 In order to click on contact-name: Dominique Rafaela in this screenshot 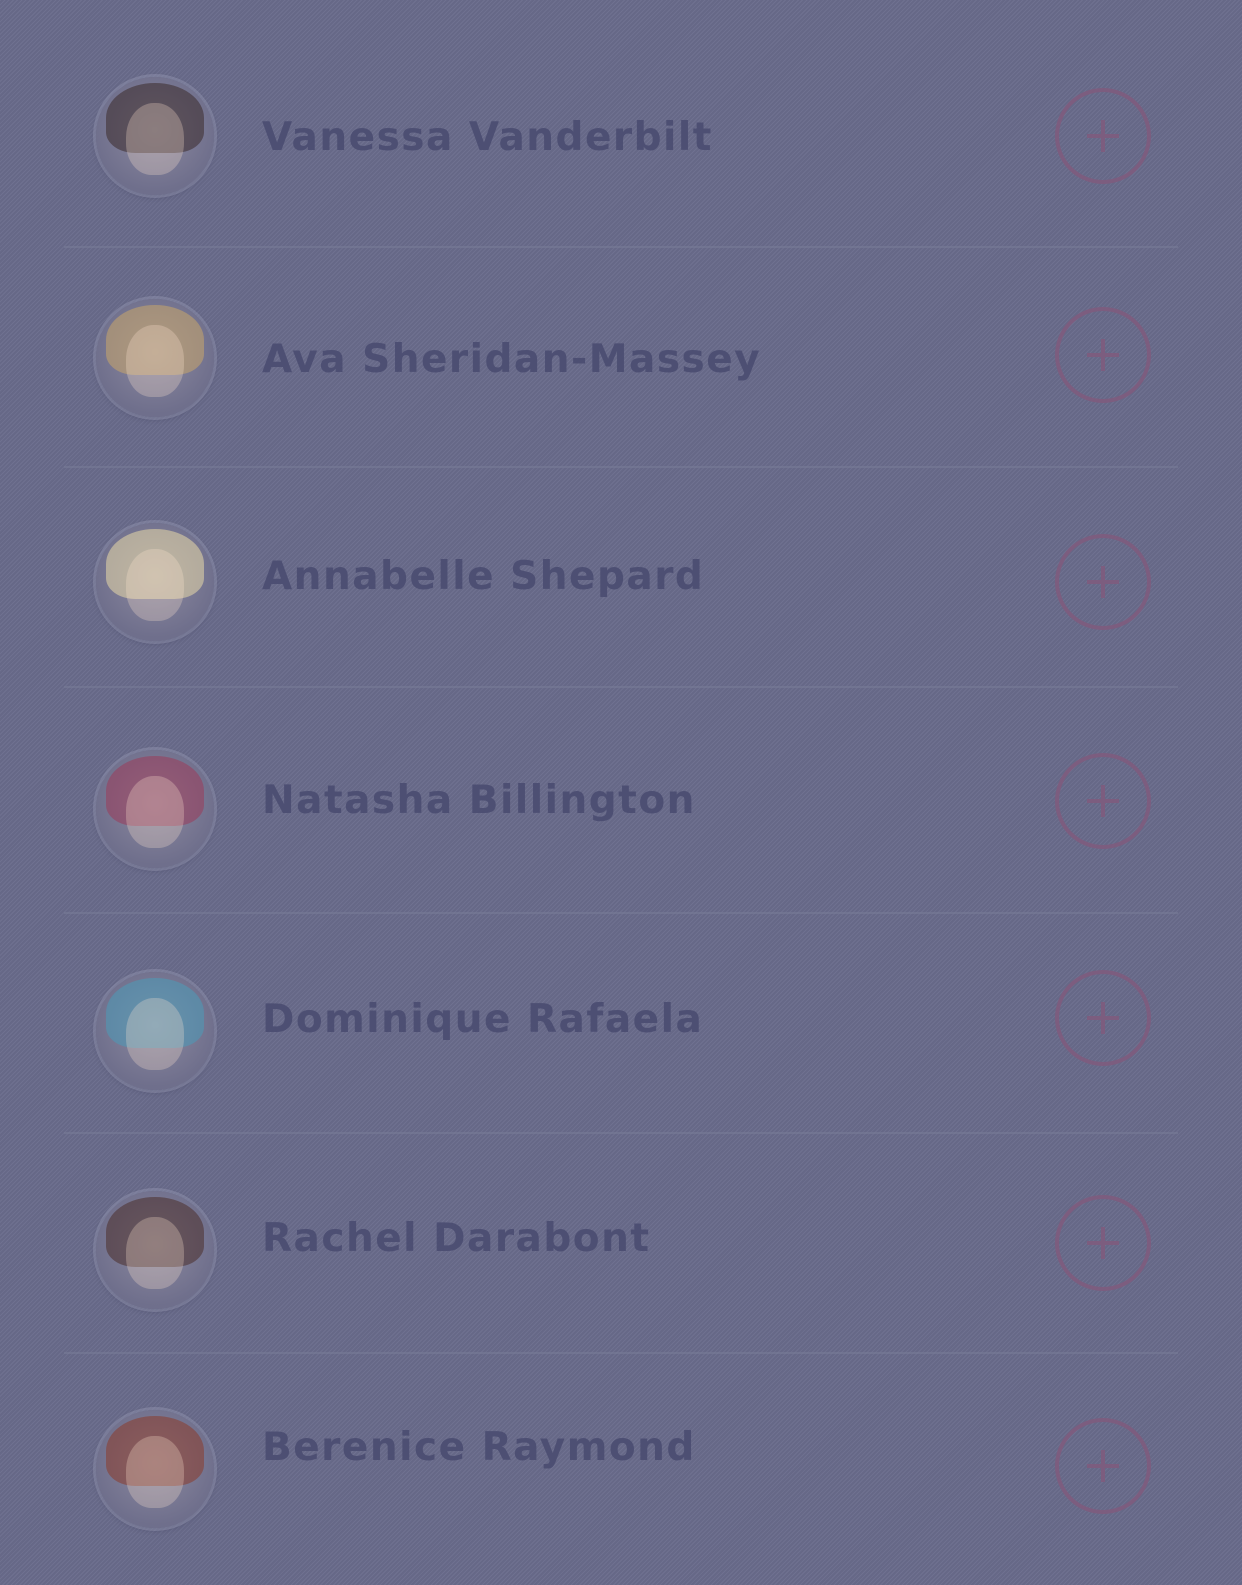, I will do `click(483, 1019)`.